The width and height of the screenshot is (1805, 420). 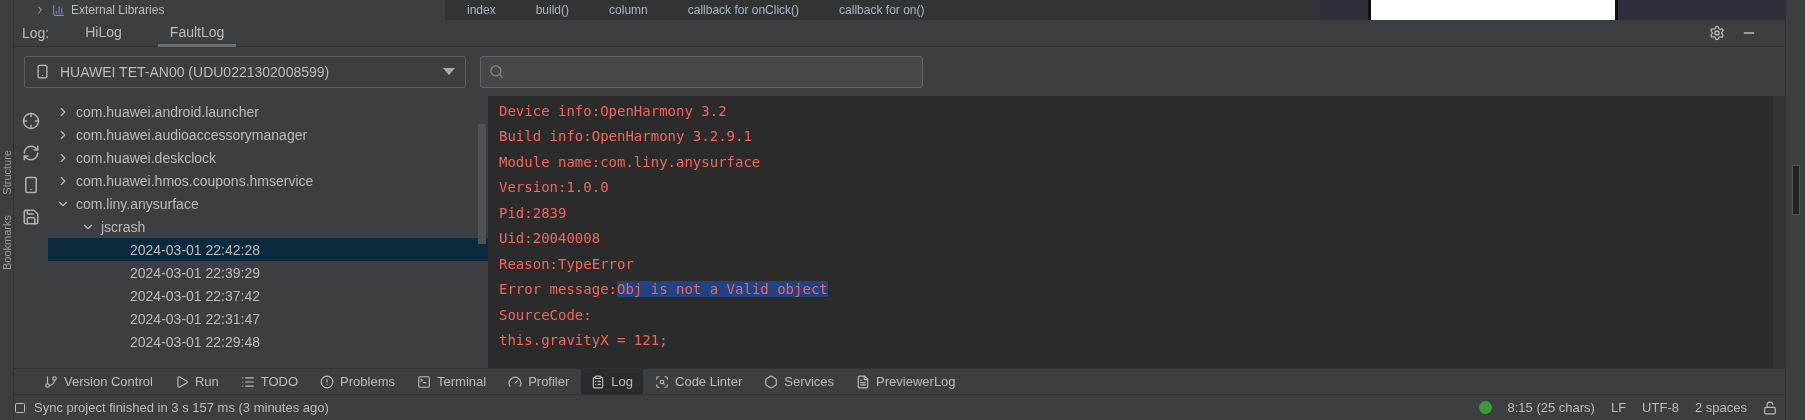 I want to click on scrollbar, so click(x=482, y=184).